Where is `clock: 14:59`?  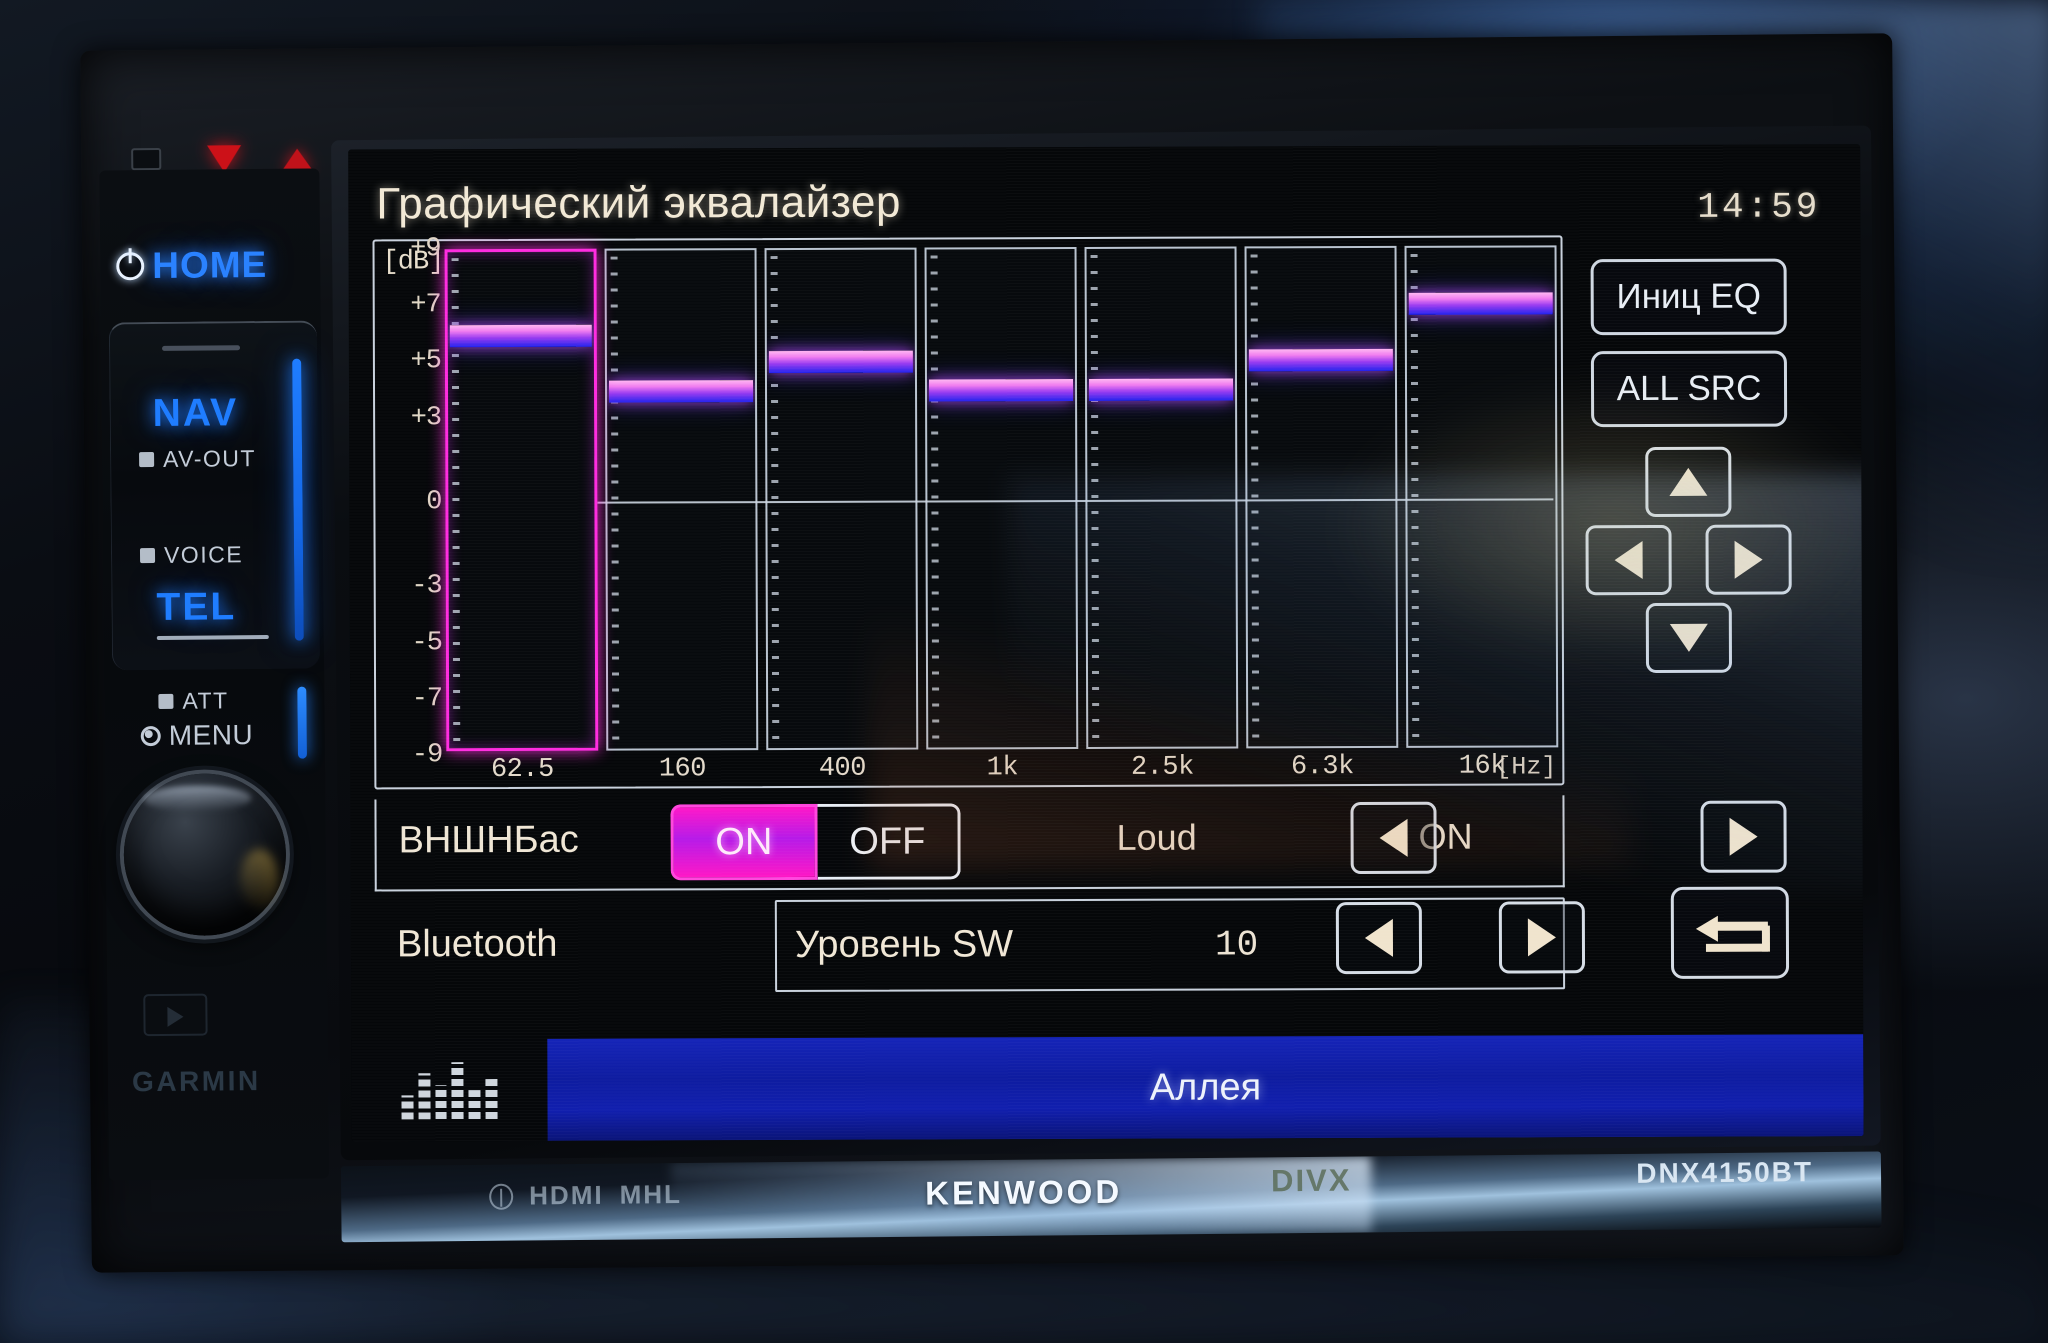
clock: 14:59 is located at coordinates (1759, 207).